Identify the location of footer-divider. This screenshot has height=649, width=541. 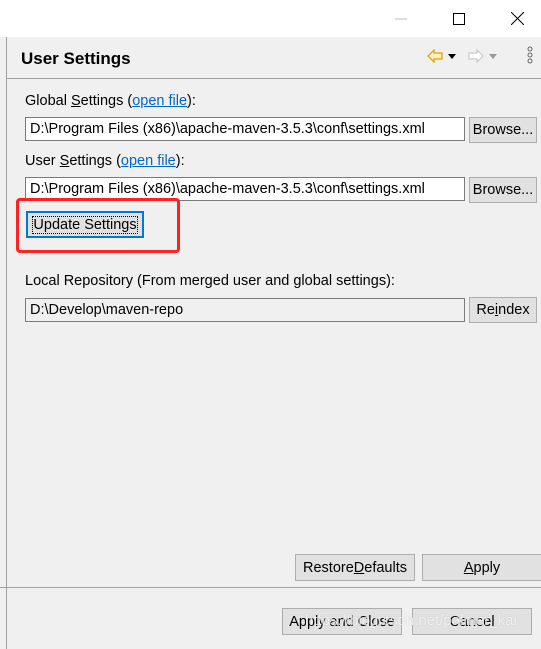
(270, 587).